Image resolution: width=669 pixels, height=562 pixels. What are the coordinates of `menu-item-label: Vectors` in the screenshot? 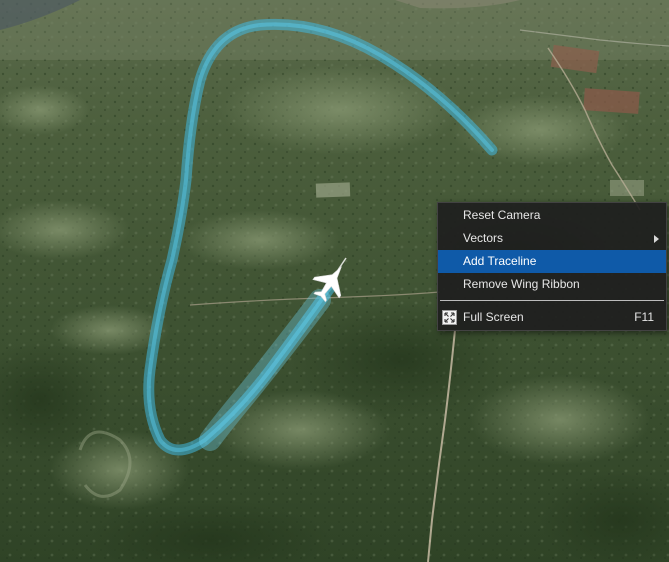 It's located at (483, 238).